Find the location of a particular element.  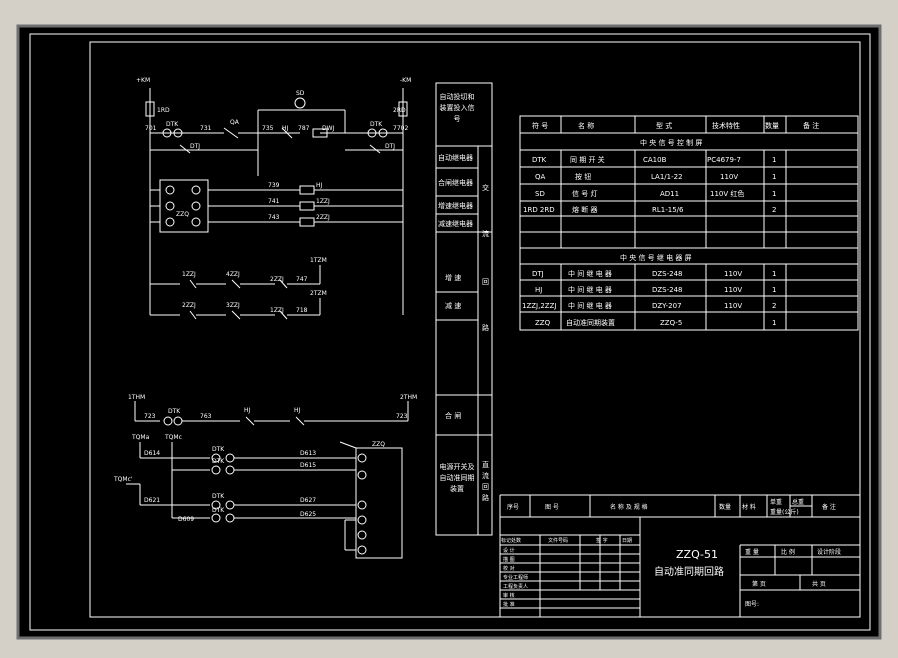

section-power: 电源开关及自动准同期装置 is located at coordinates (457, 478).